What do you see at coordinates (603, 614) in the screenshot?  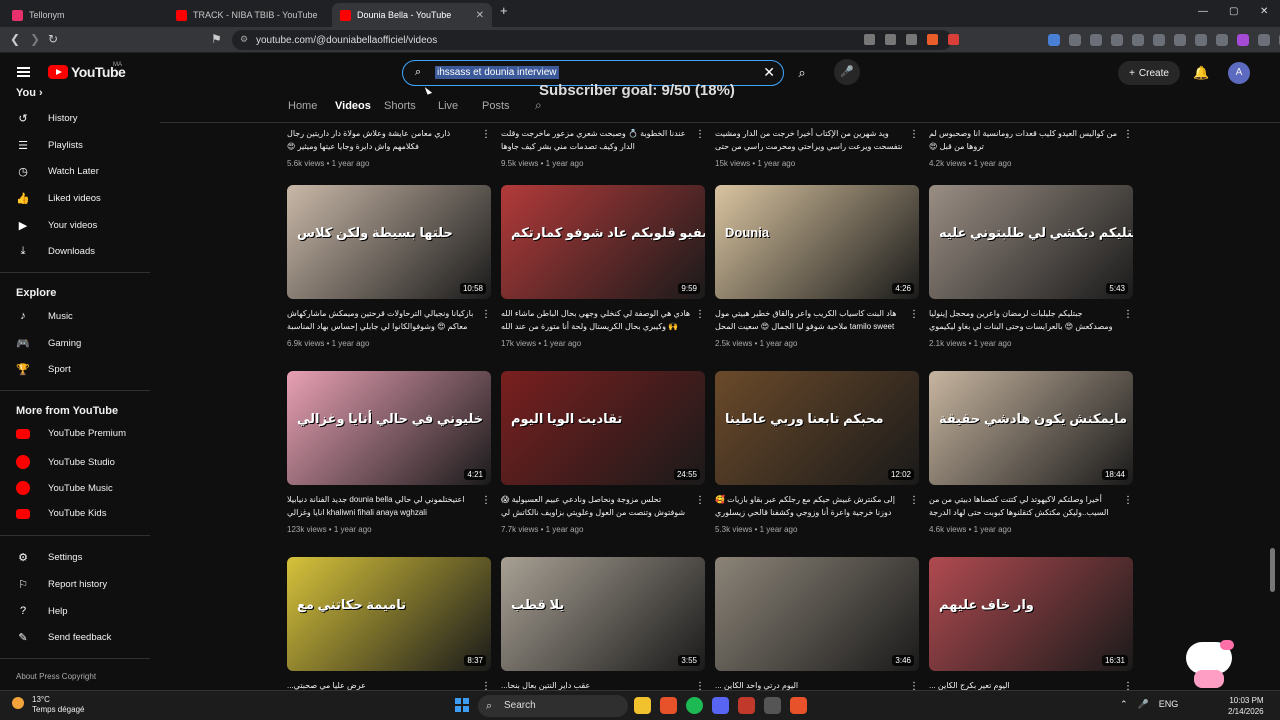 I see `video-thumbnail: يلا قطب 3:55` at bounding box center [603, 614].